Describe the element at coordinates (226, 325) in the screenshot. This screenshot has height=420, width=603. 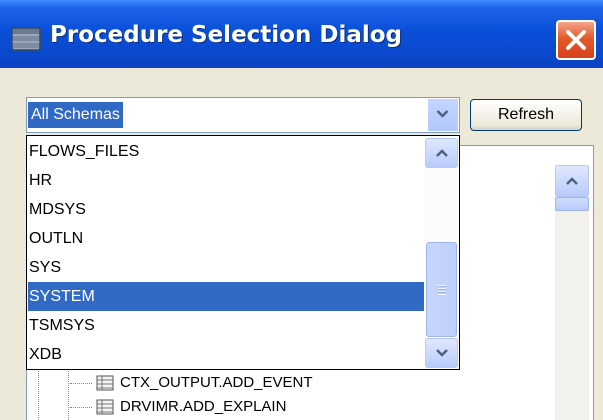
I see `dropdown-option: TSMSYS` at that location.